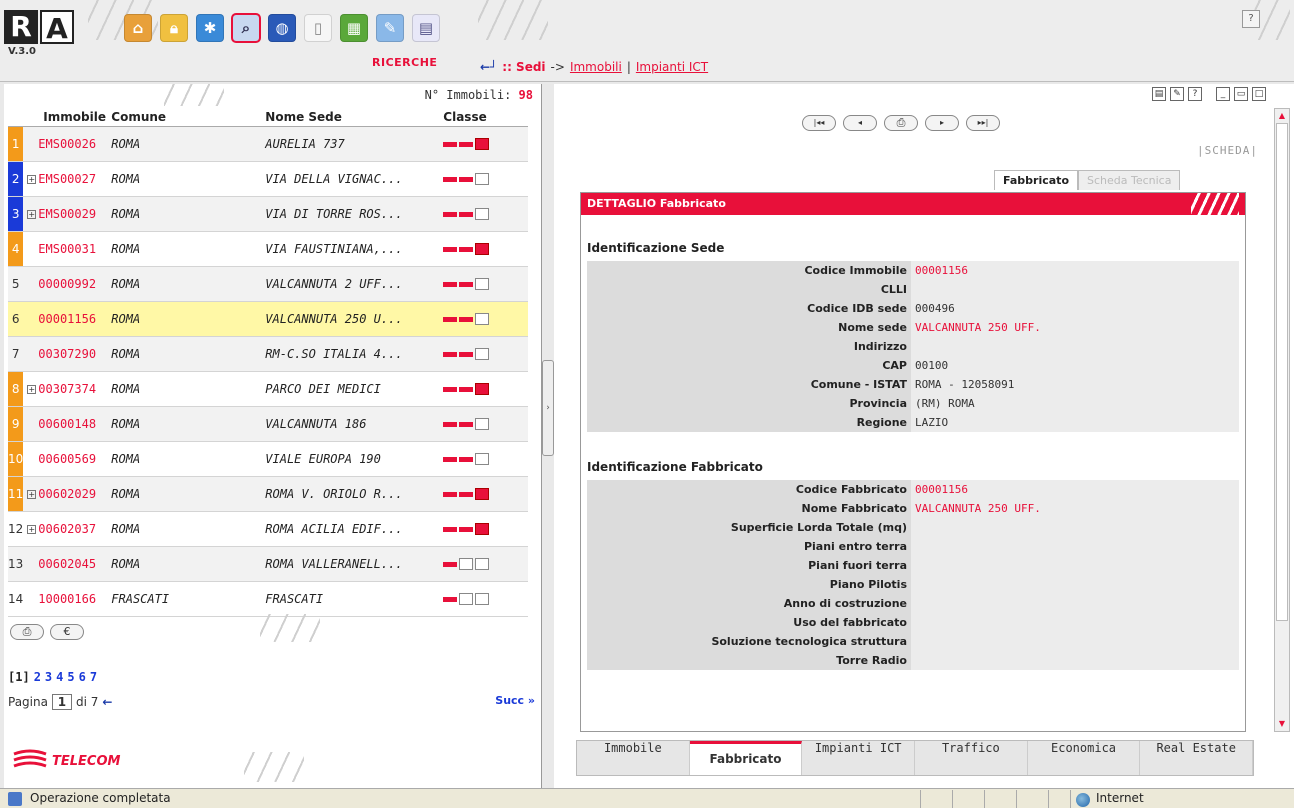  I want to click on restore-icon: ▭, so click(1241, 94).